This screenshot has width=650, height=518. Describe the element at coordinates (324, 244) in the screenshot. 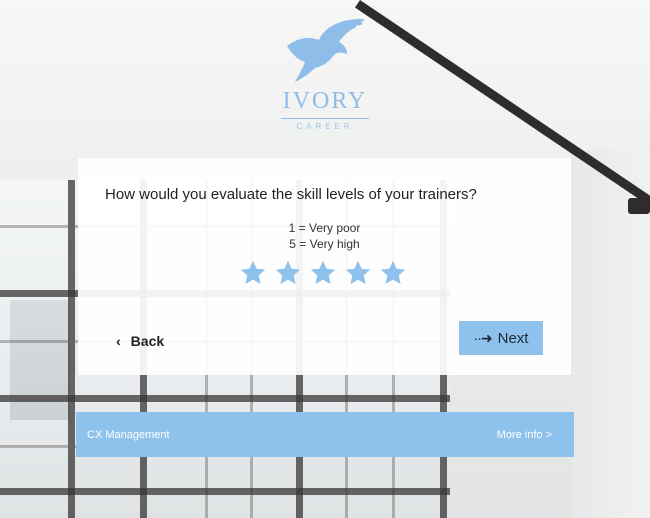

I see `scale-high-label: 5 = Very high` at that location.